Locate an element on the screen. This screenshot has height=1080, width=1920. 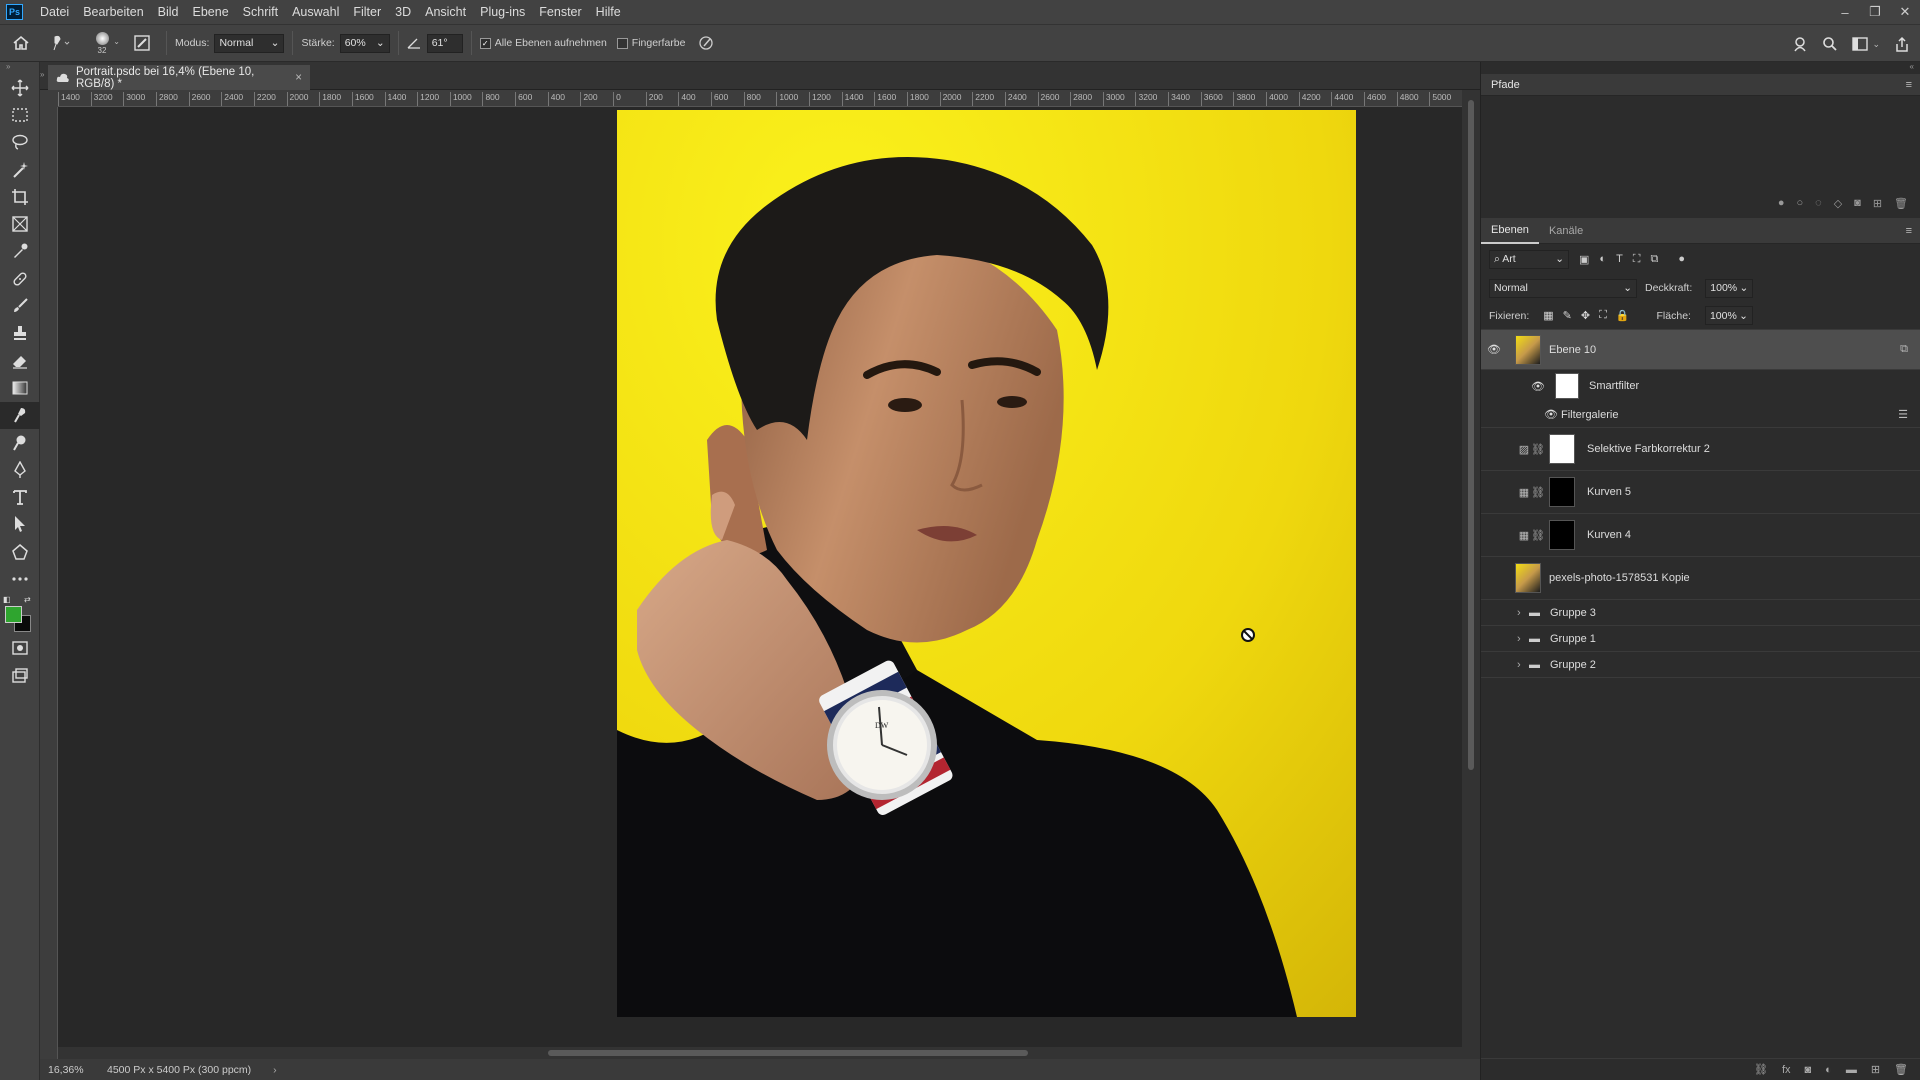
stamp-tool-icon is located at coordinates (20, 333).